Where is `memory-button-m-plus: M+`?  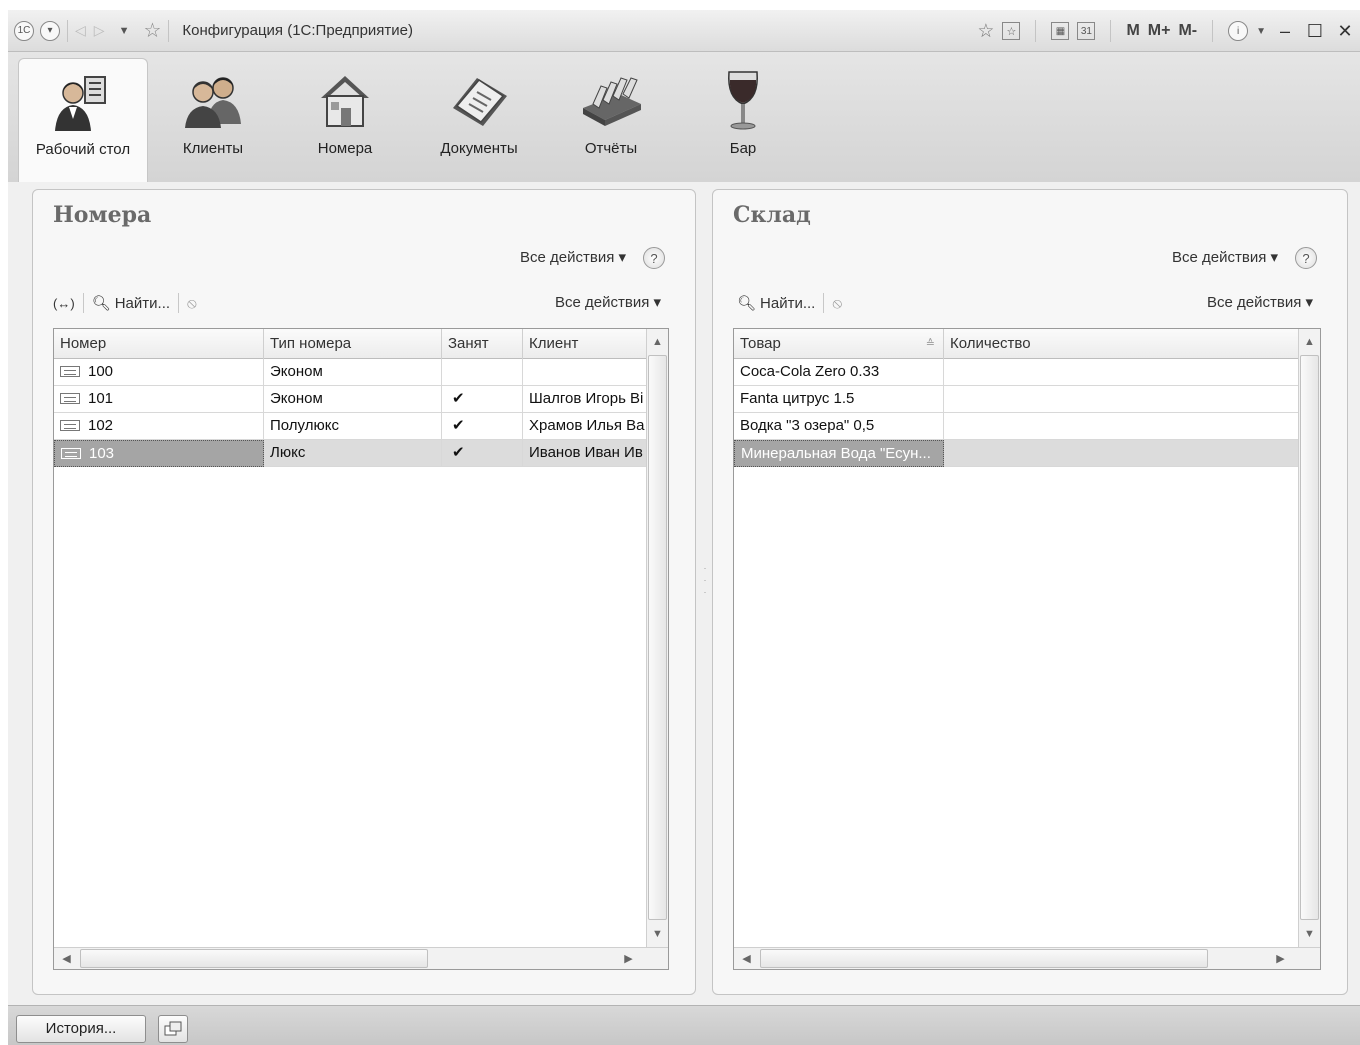
memory-button-m-plus: M+ is located at coordinates (1159, 31).